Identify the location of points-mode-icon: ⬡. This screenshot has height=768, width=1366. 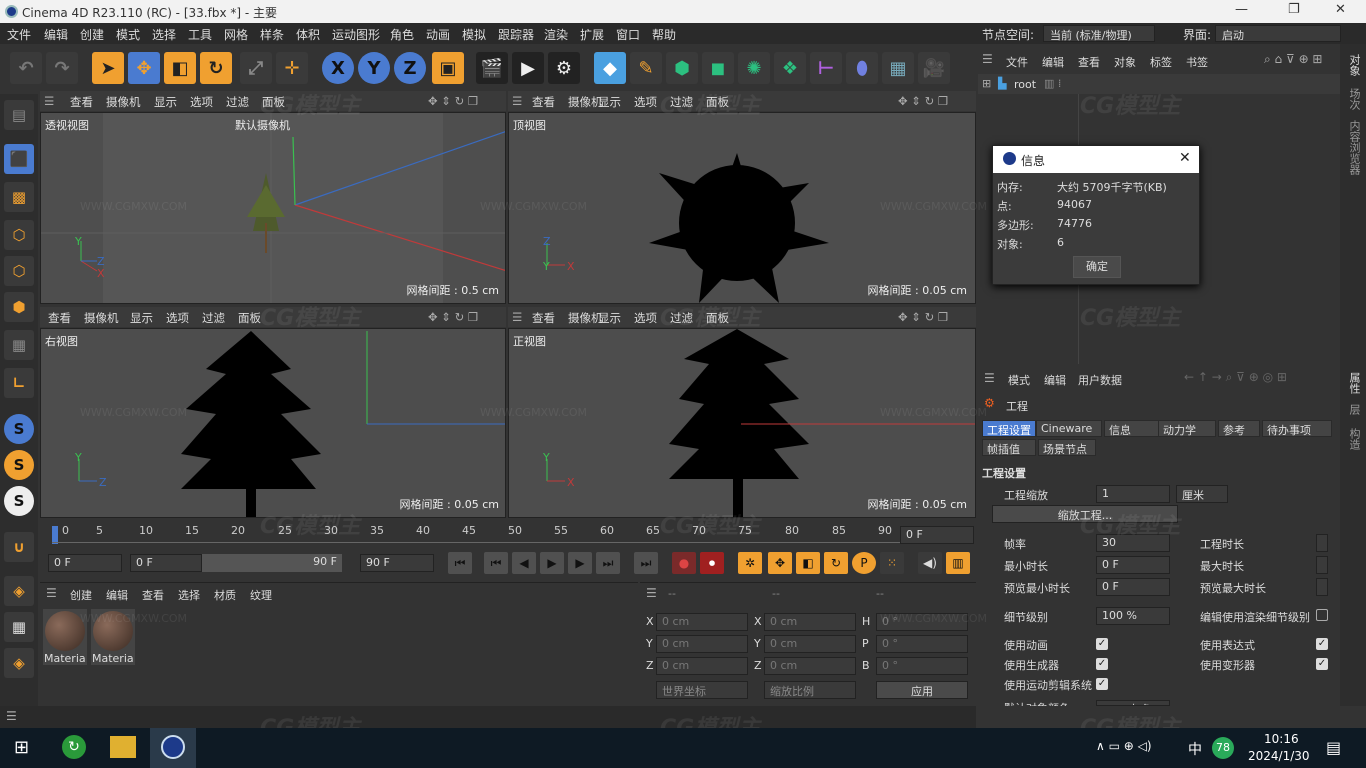
(19, 235).